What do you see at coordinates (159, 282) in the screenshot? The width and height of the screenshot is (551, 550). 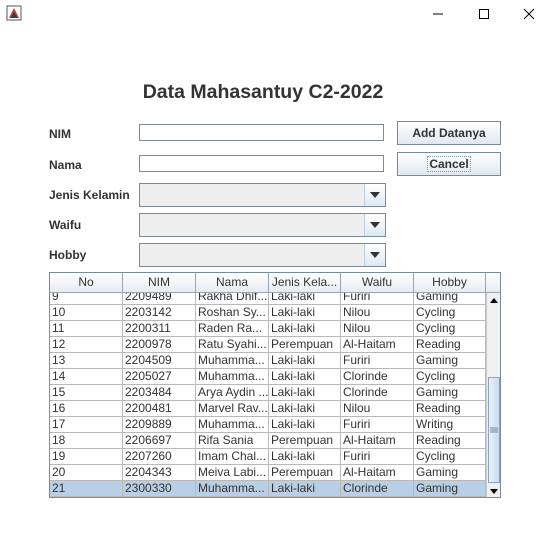 I see `column-header: NIM` at bounding box center [159, 282].